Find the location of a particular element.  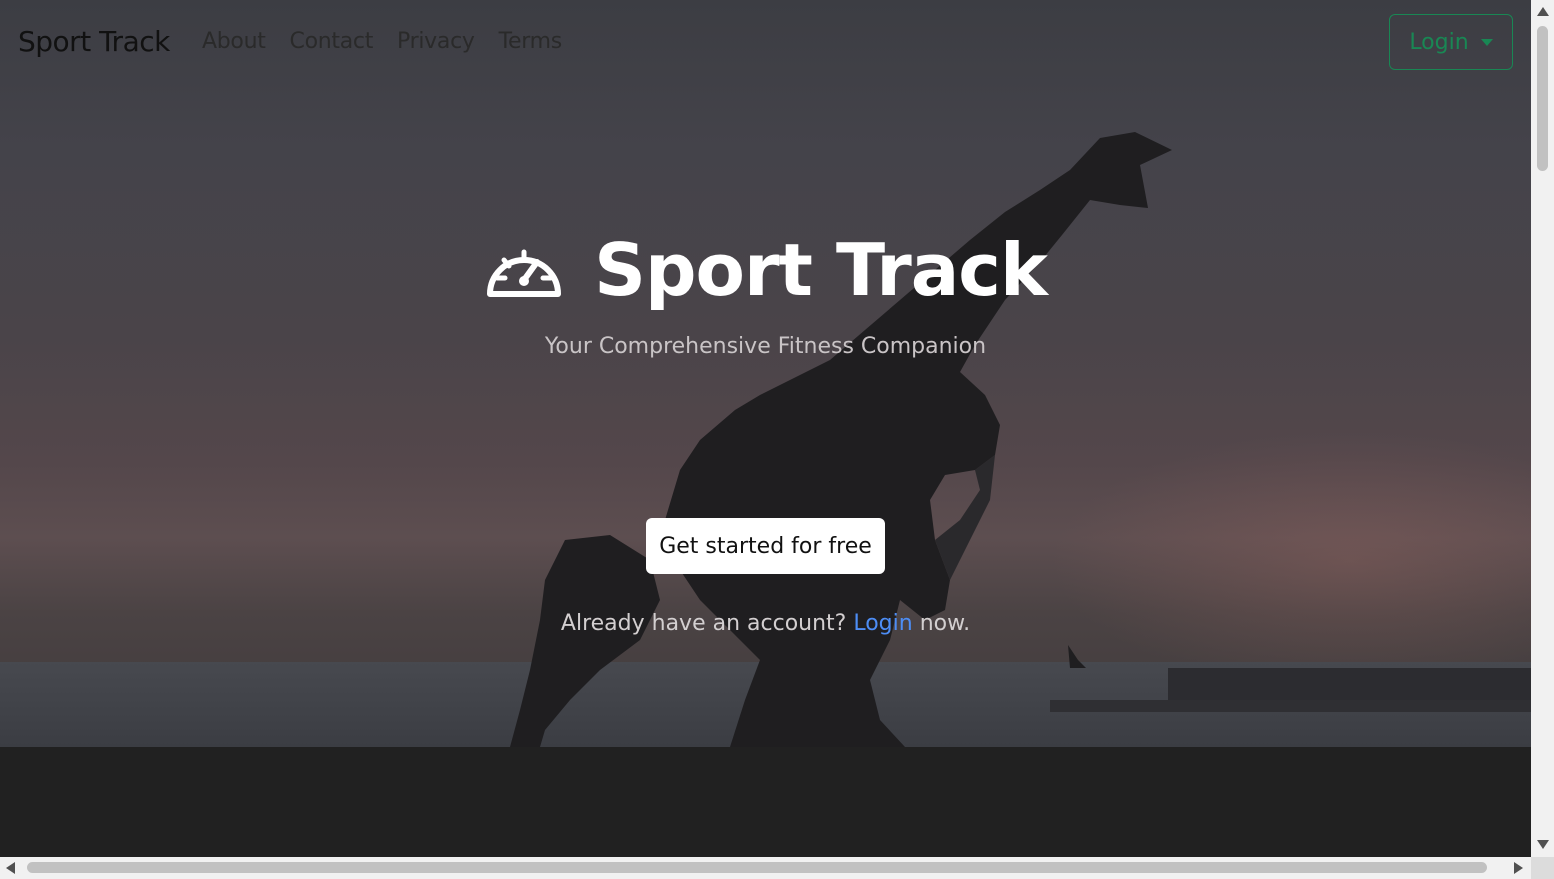

horizontal-scrollbar is located at coordinates (765, 868).